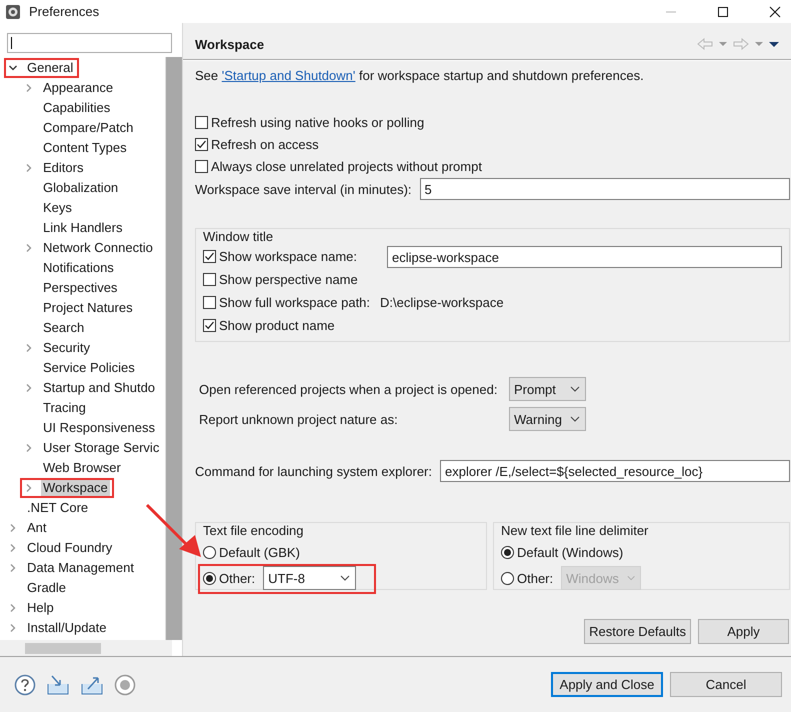  I want to click on collapse-icon, so click(13, 68).